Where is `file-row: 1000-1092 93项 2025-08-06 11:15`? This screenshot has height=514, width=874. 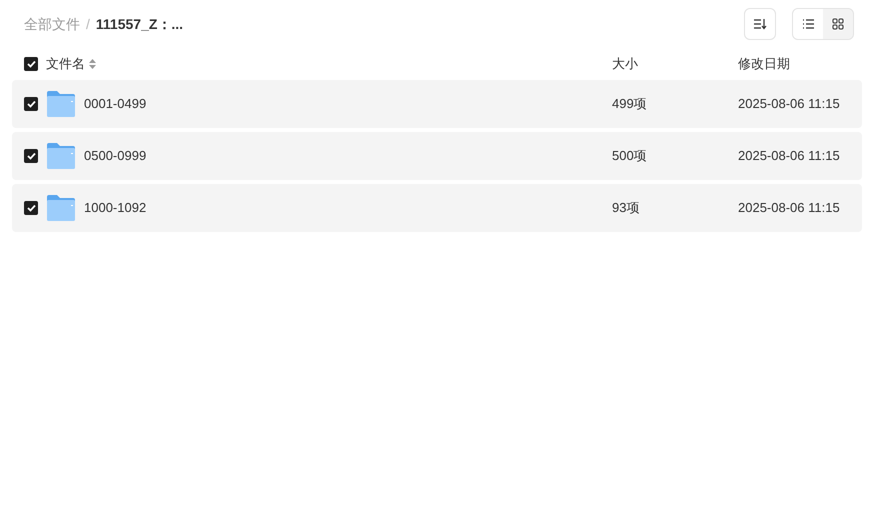
file-row: 1000-1092 93项 2025-08-06 11:15 is located at coordinates (437, 208).